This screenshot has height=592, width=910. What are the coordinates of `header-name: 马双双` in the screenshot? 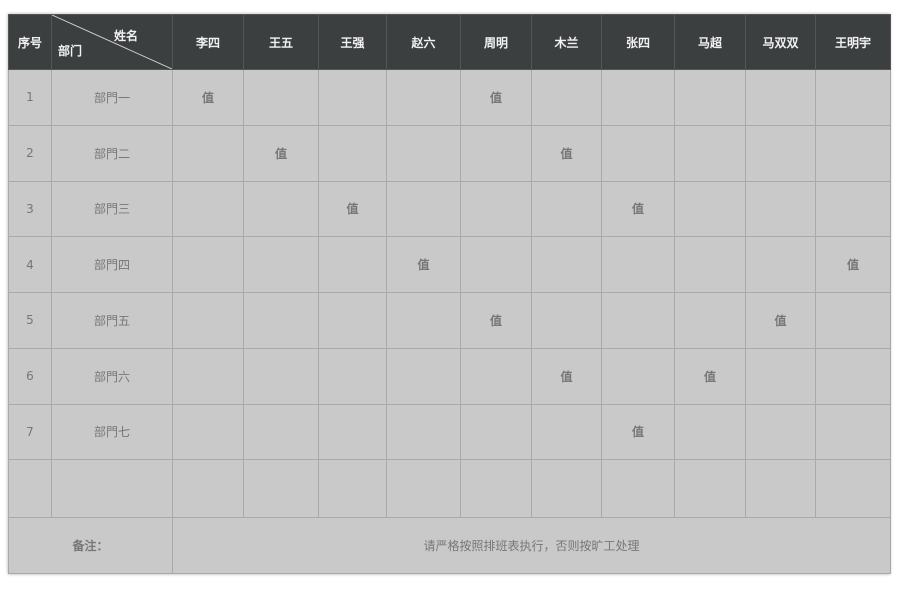 It's located at (780, 42).